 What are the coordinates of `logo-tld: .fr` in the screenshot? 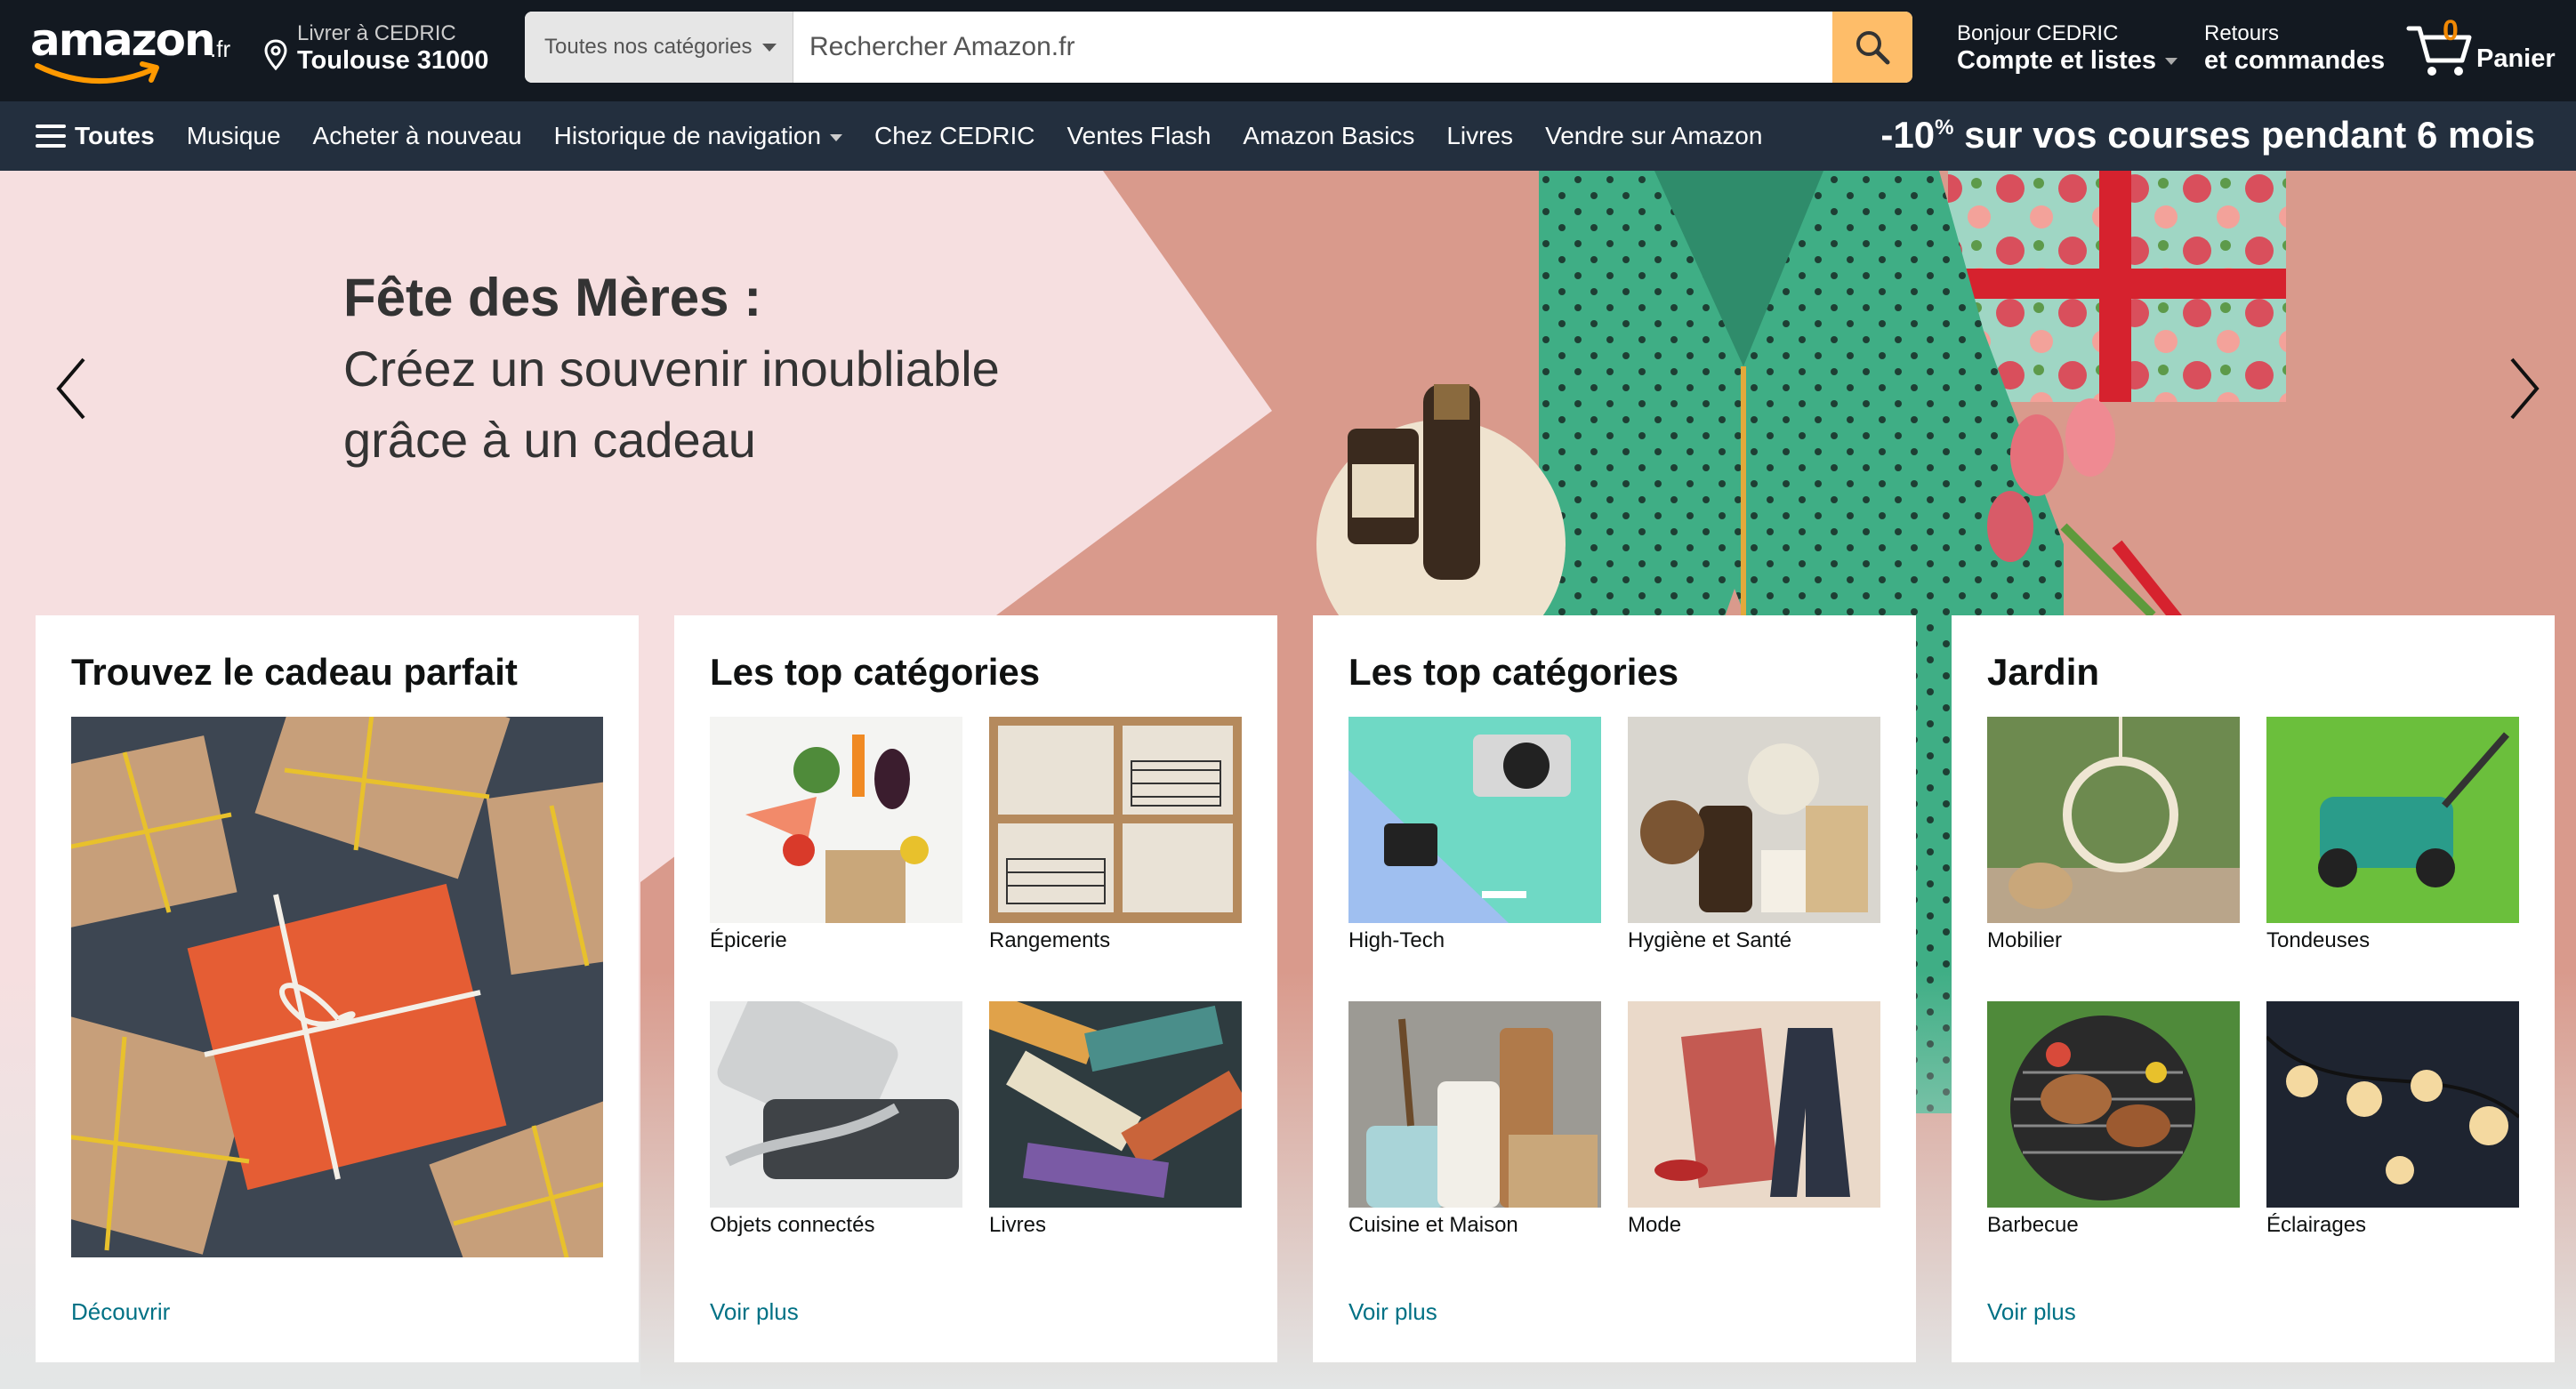 It's located at (220, 49).